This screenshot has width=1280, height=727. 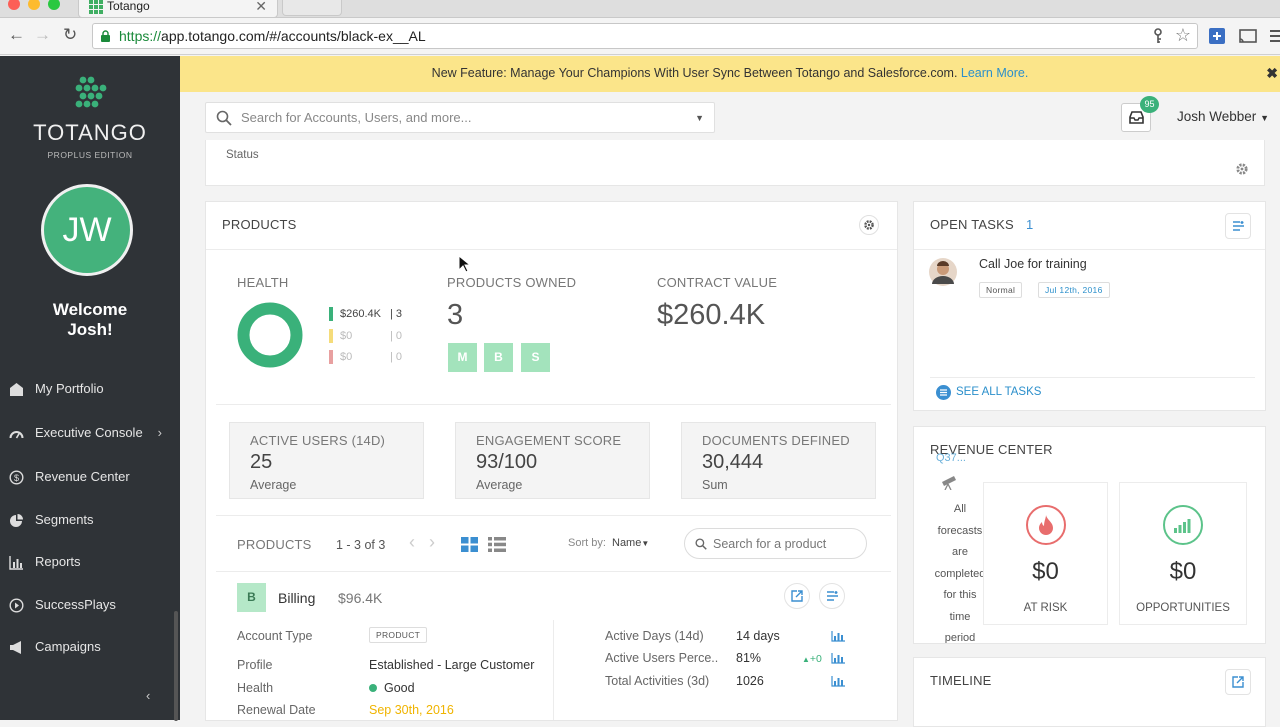 I want to click on task-assignee-avatar, so click(x=943, y=272).